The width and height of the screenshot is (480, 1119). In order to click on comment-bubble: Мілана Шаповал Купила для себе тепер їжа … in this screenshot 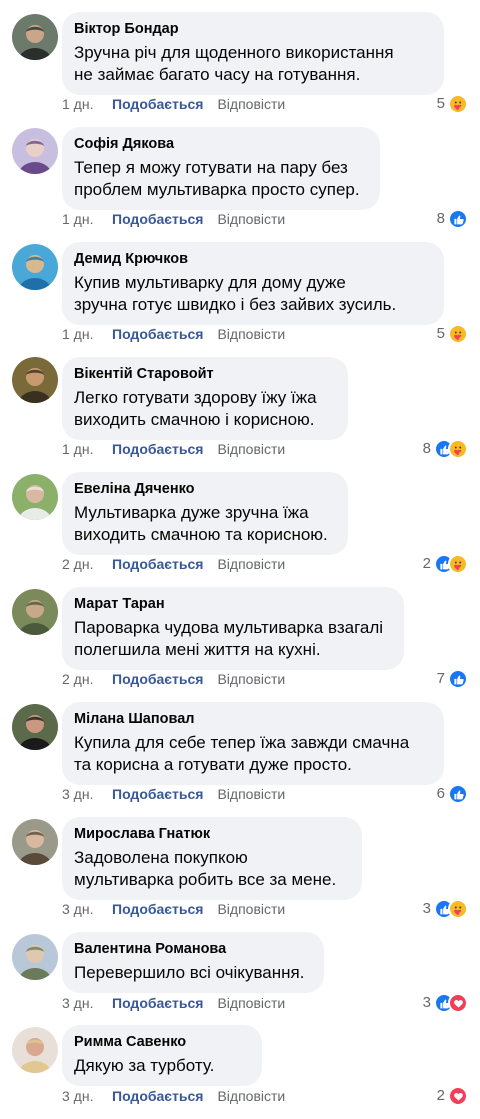, I will do `click(253, 743)`.